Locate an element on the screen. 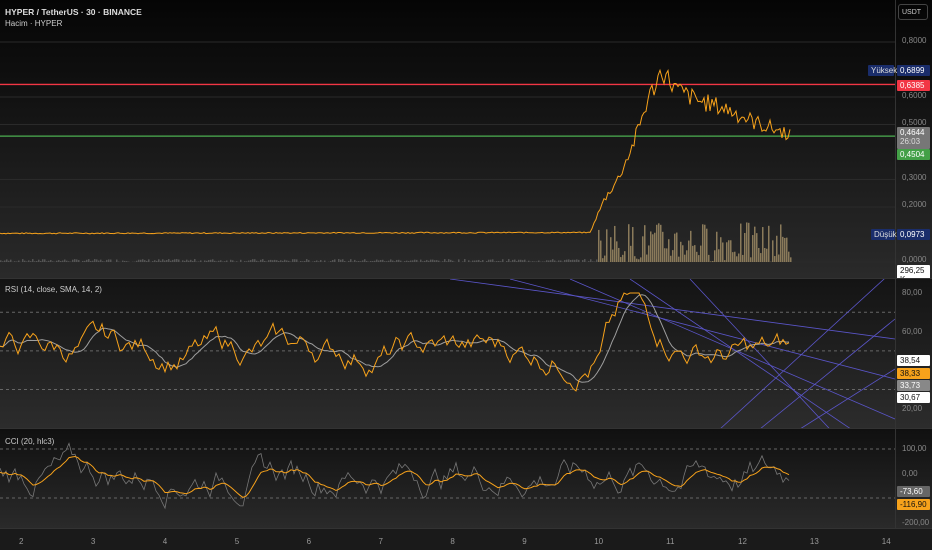 The height and width of the screenshot is (550, 932). last-price: 0,4644 is located at coordinates (912, 132).